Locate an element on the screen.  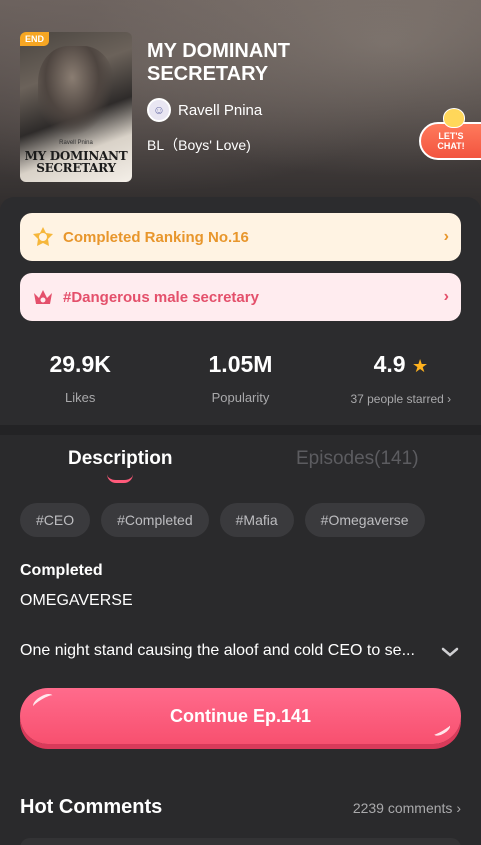
cover-author-text: Ravell Pnina is located at coordinates (76, 143).